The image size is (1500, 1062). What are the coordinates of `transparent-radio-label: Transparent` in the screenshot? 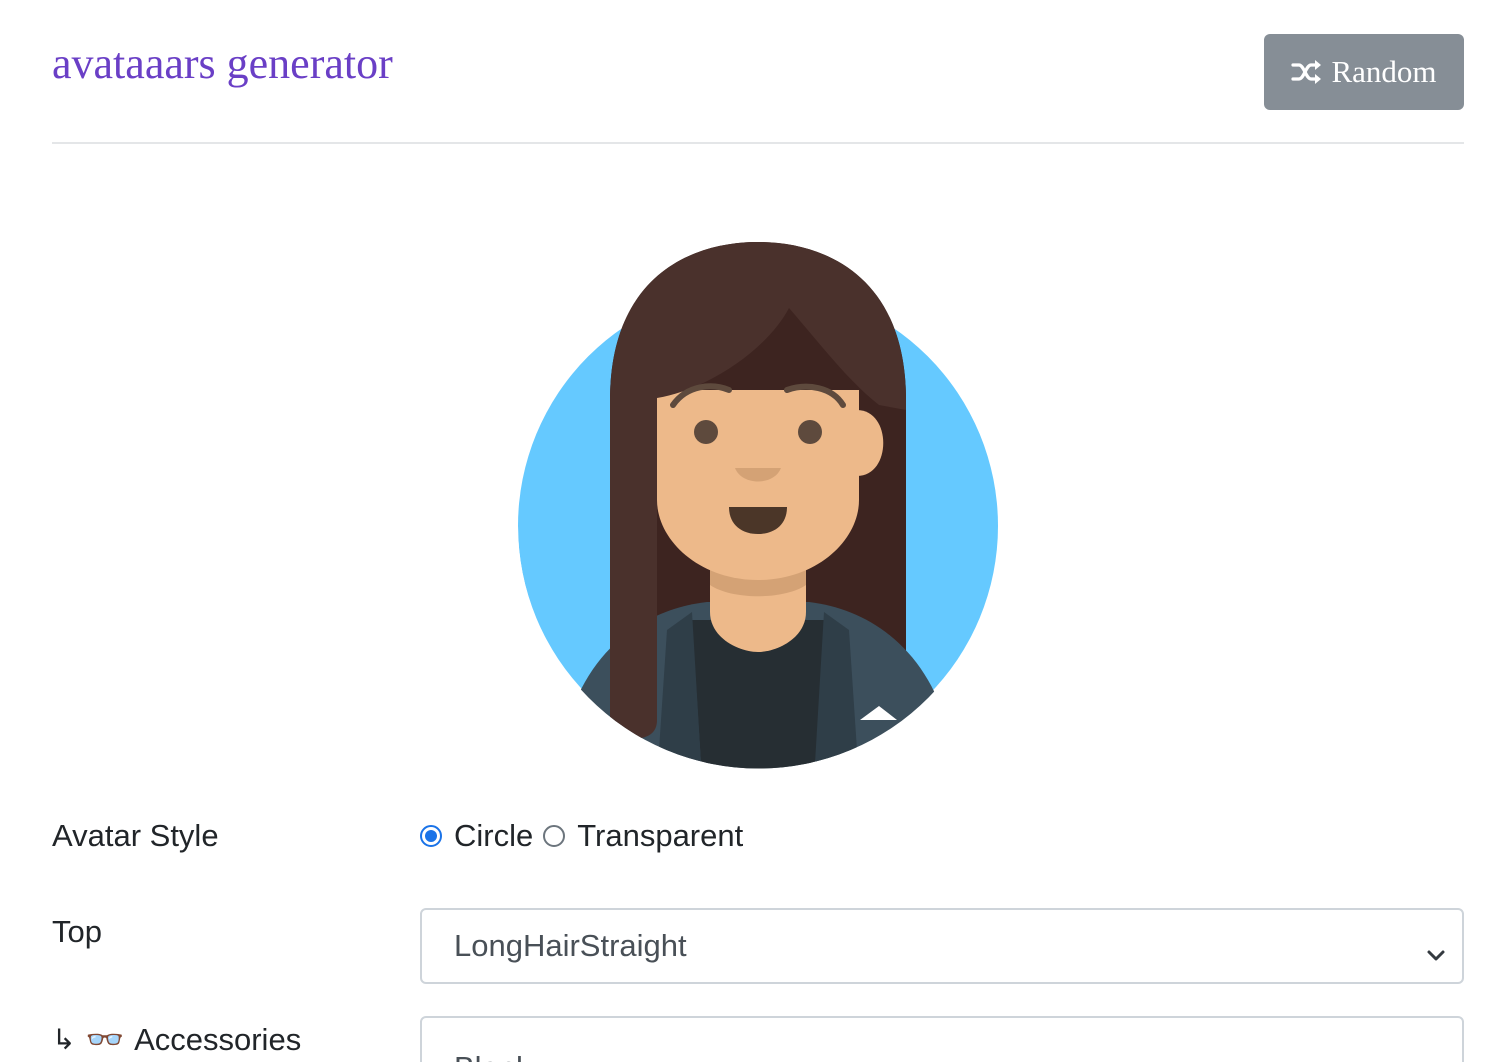 It's located at (660, 836).